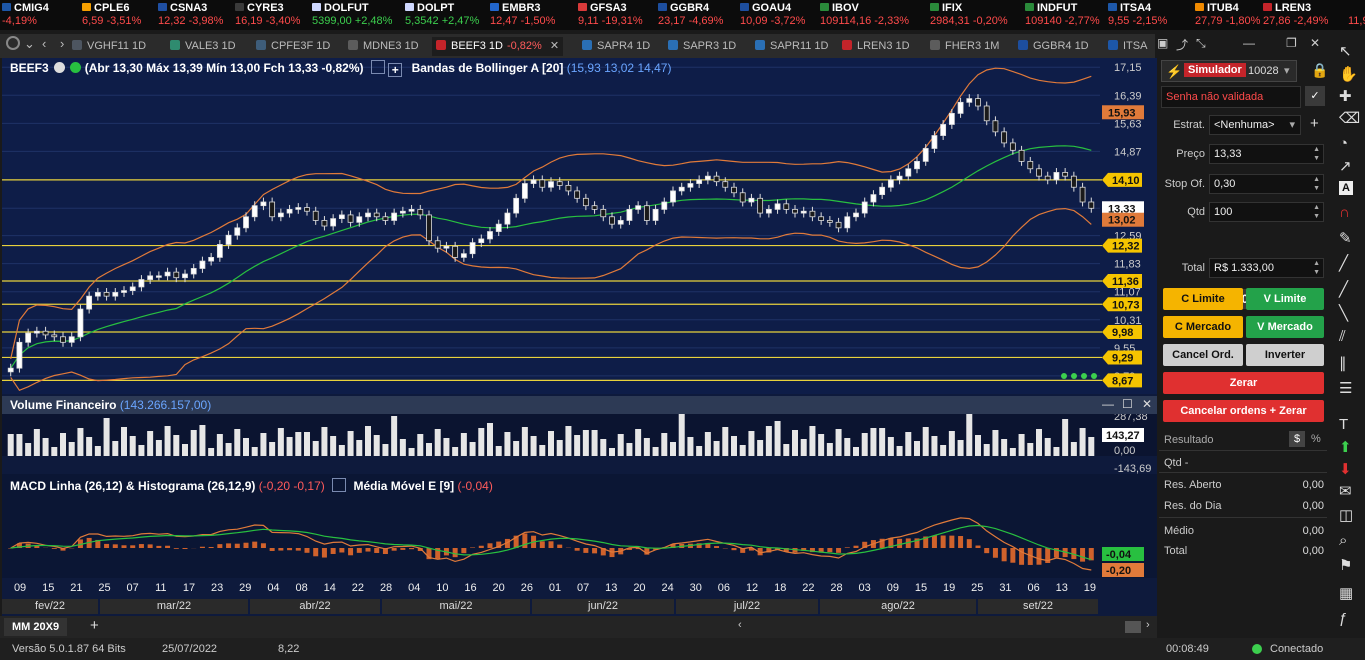 The image size is (1365, 660). I want to click on chart-tab: FHER3 1M, so click(964, 46).